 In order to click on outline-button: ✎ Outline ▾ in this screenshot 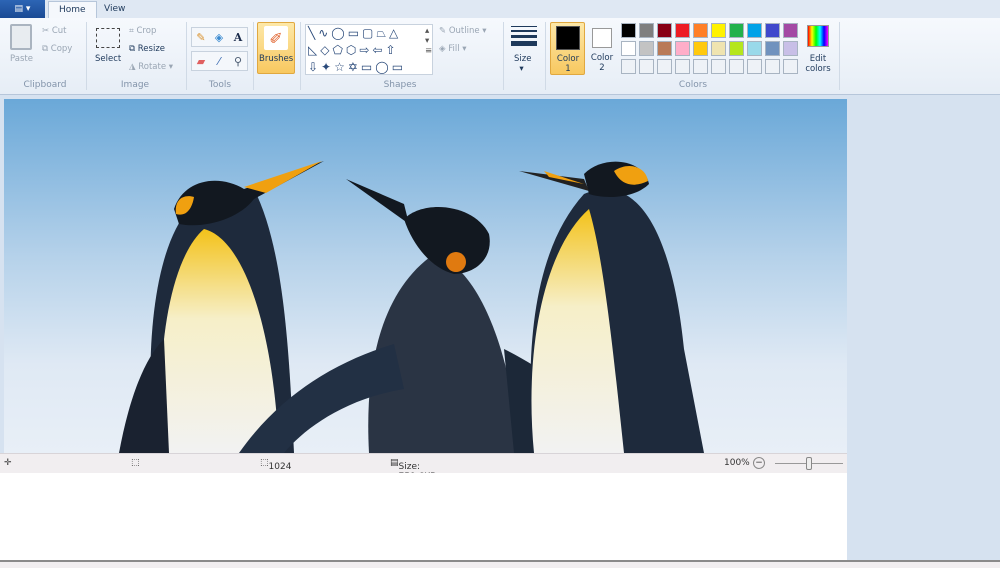, I will do `click(463, 31)`.